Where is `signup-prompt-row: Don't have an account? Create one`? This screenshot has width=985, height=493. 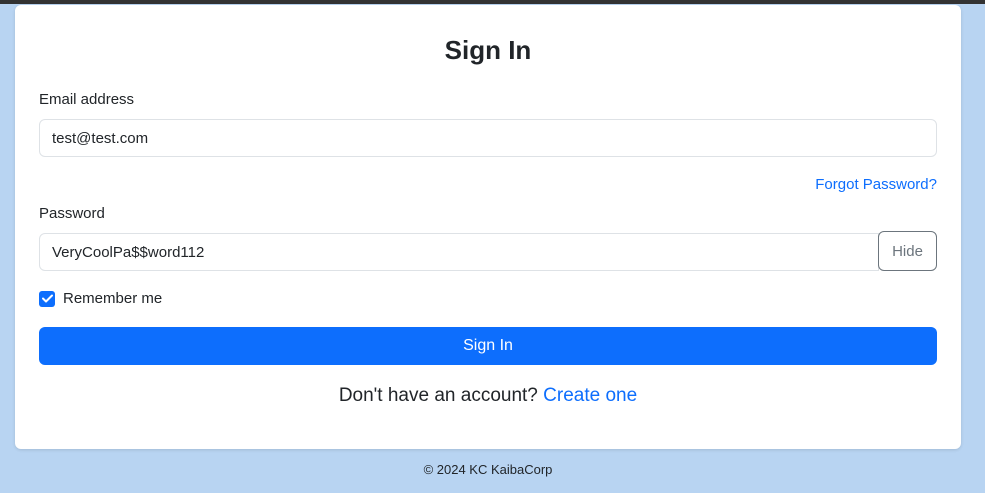 signup-prompt-row: Don't have an account? Create one is located at coordinates (488, 396).